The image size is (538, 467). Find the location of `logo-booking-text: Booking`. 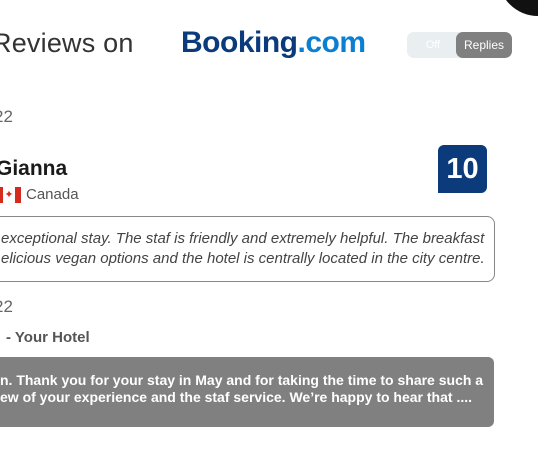

logo-booking-text: Booking is located at coordinates (239, 42).